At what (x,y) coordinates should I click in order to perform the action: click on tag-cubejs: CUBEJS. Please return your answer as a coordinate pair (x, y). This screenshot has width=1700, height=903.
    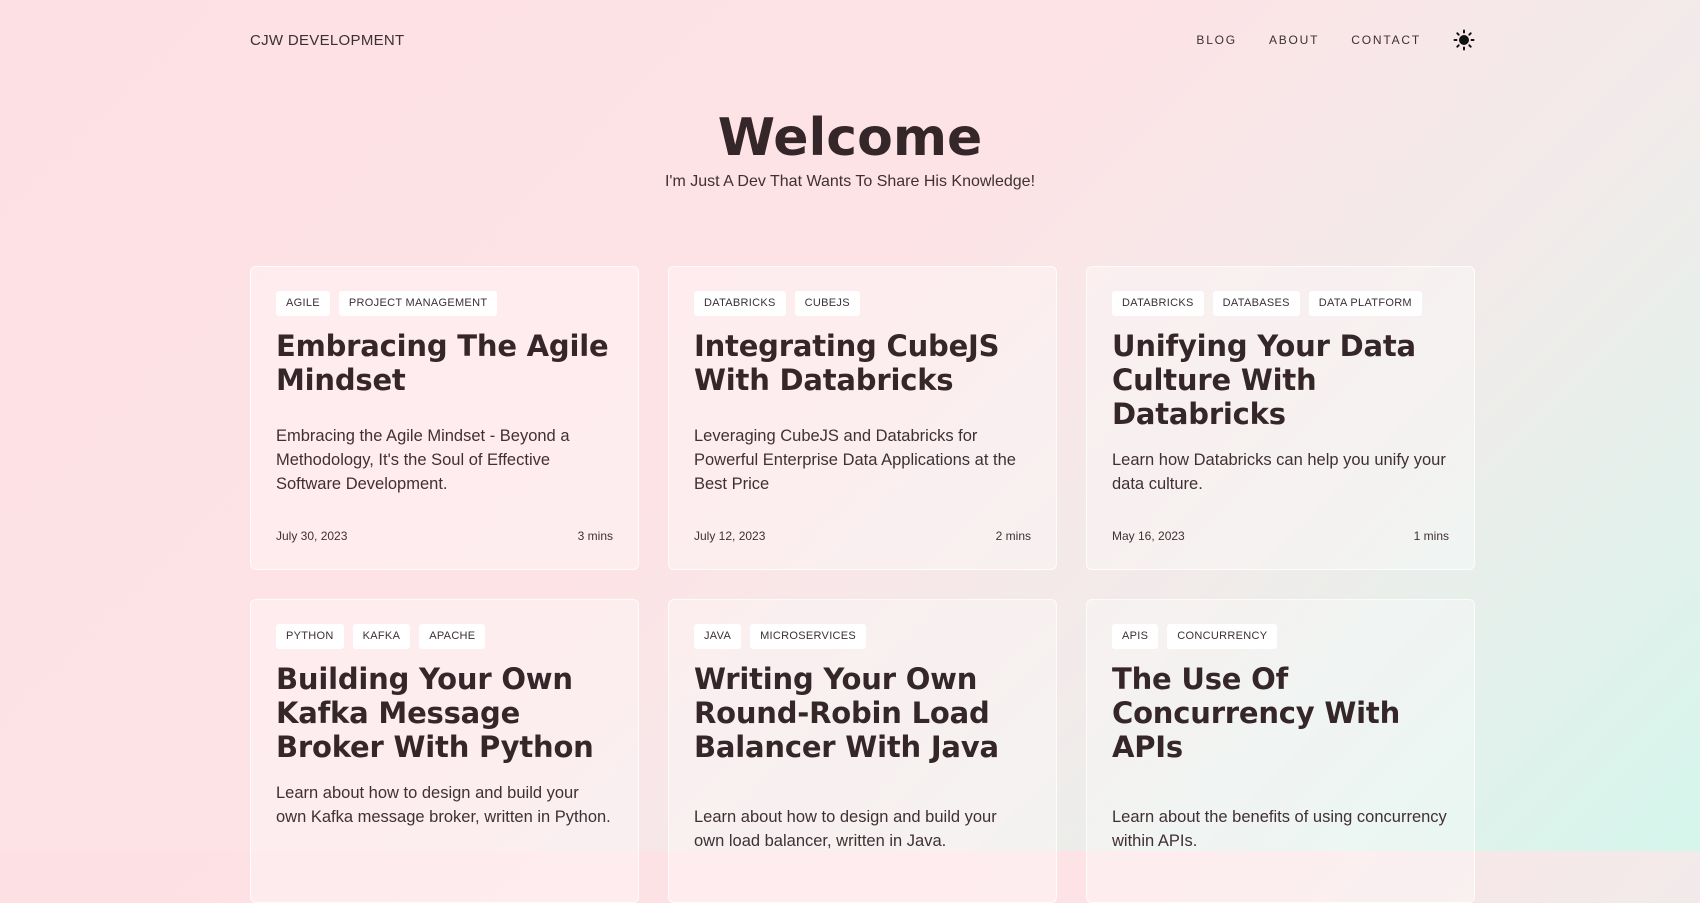
    Looking at the image, I should click on (827, 303).